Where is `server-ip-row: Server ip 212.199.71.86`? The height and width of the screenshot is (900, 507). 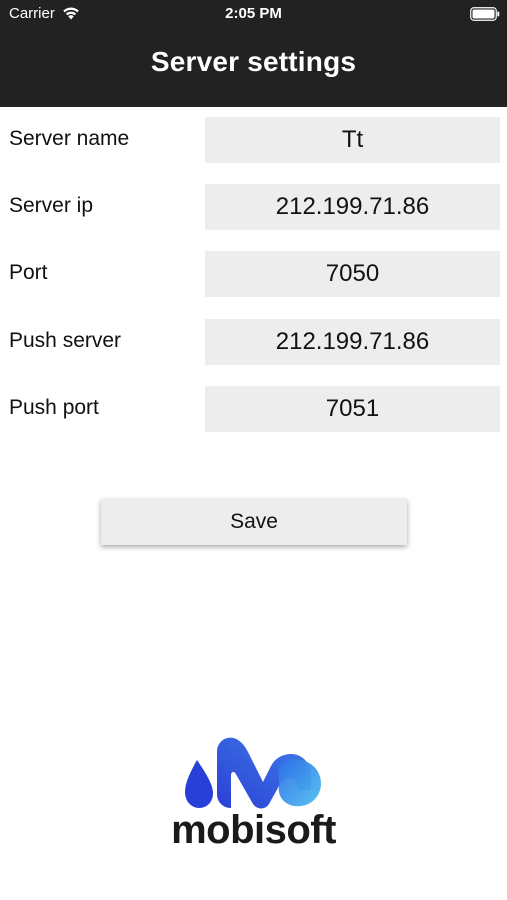 server-ip-row: Server ip 212.199.71.86 is located at coordinates (253, 202).